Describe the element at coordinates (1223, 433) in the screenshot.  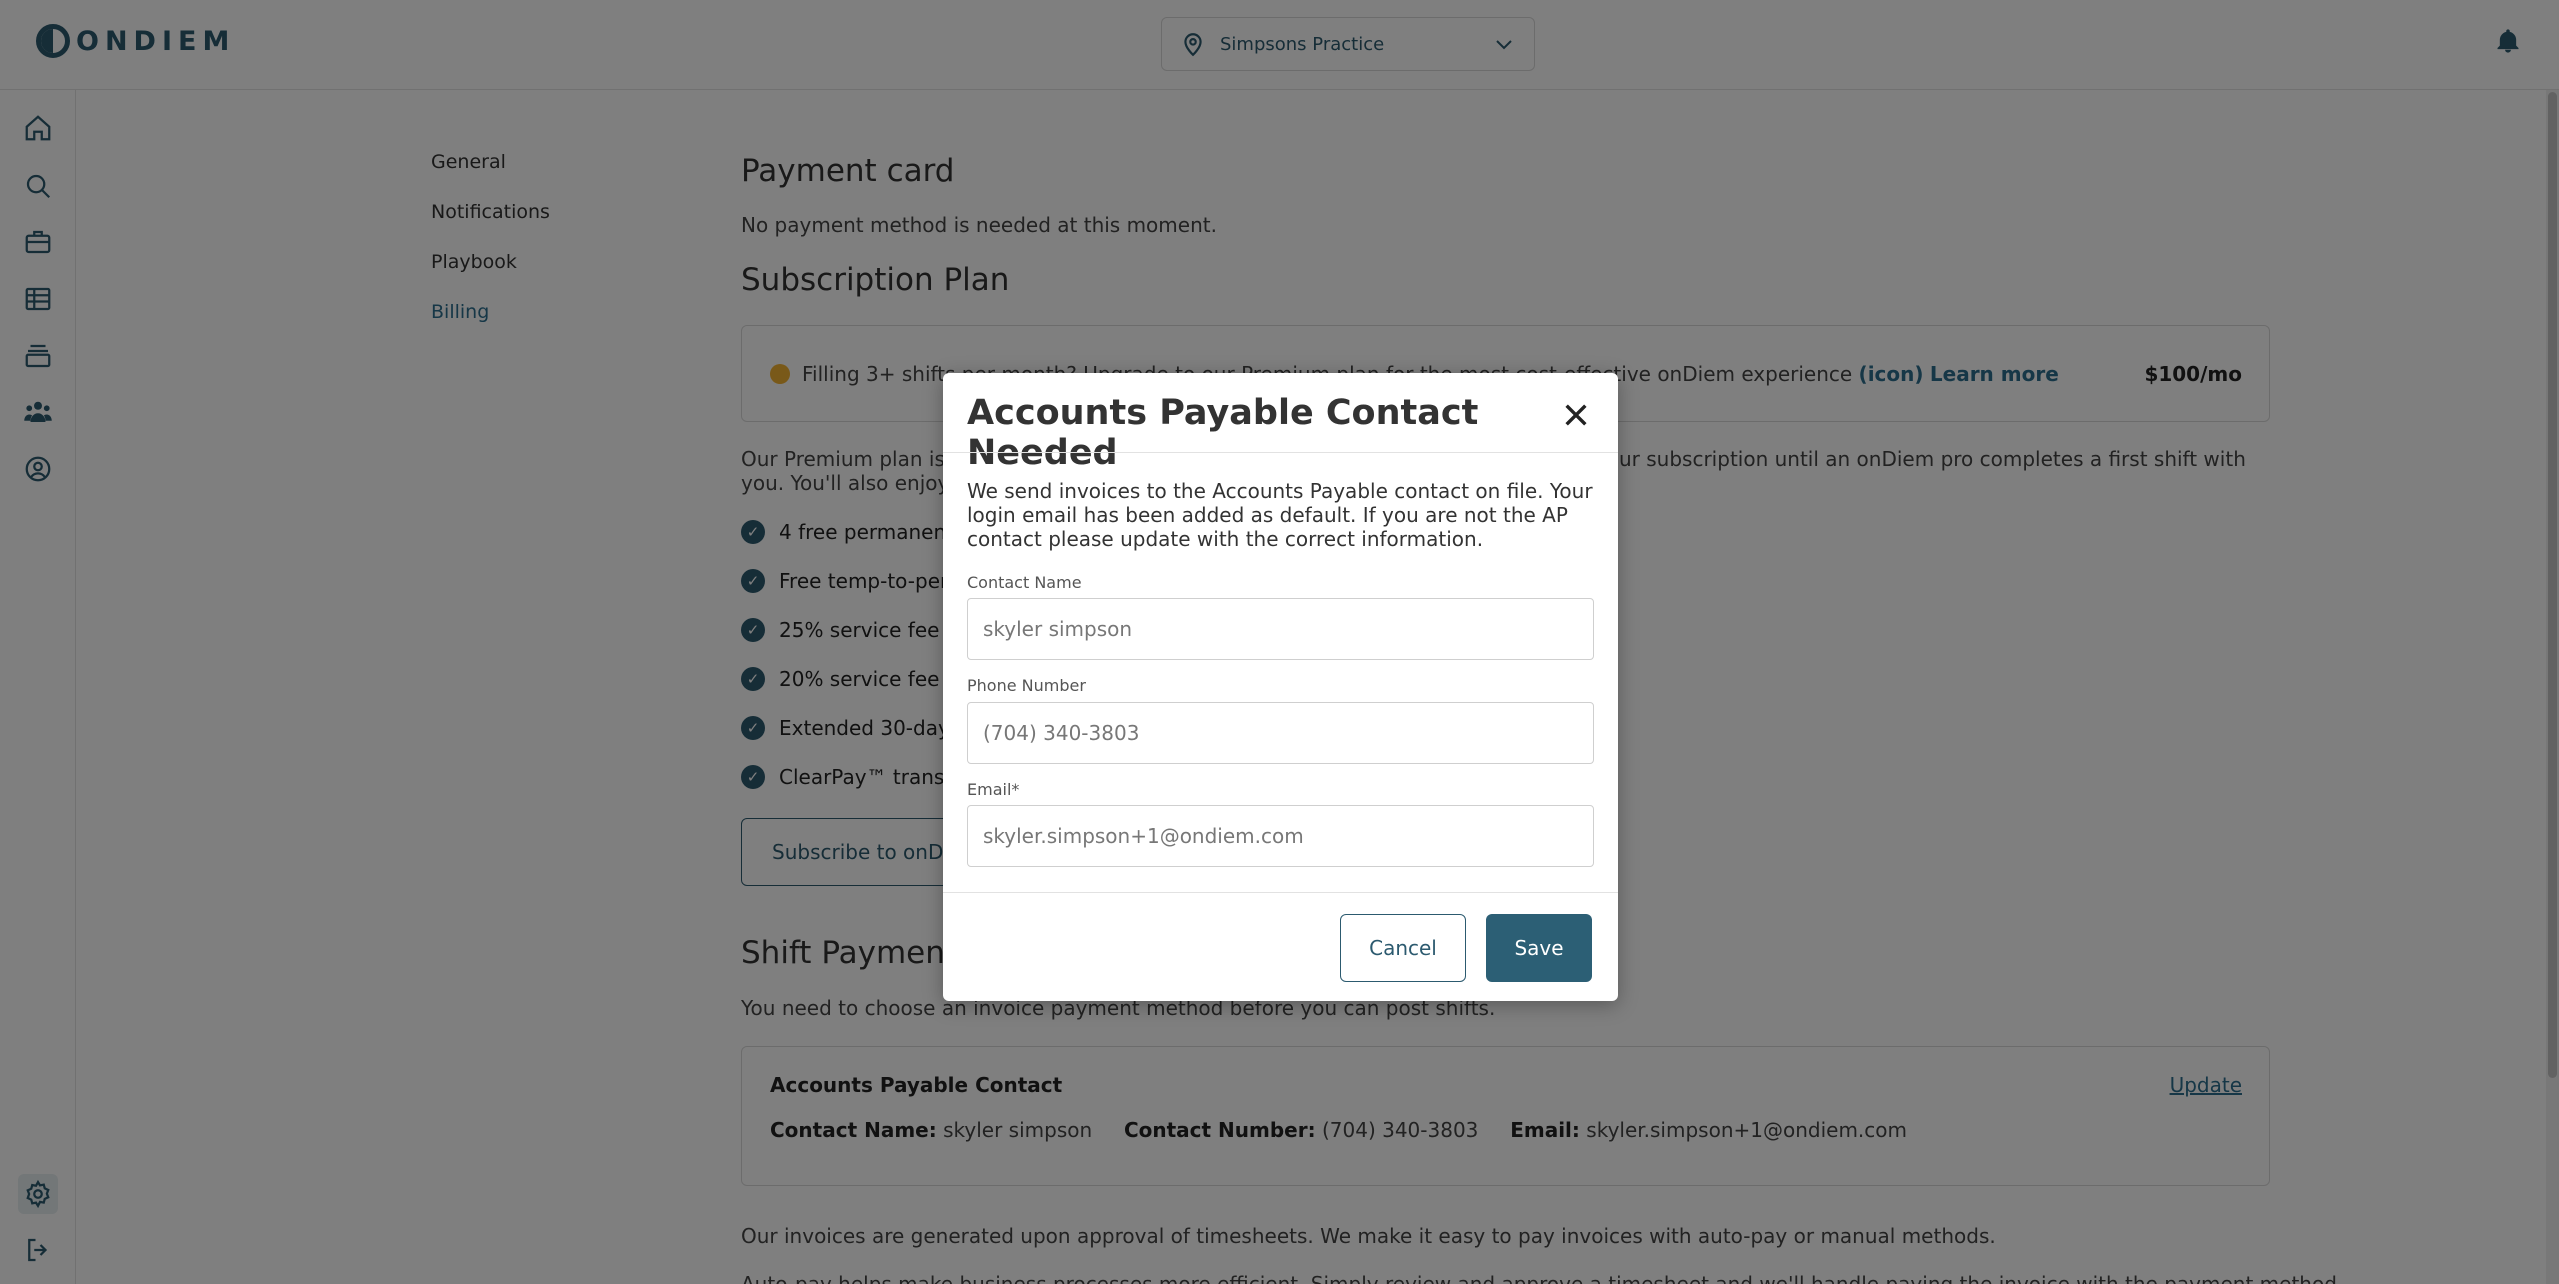
I see `modal-title: Accounts Payable Contact Needed` at that location.